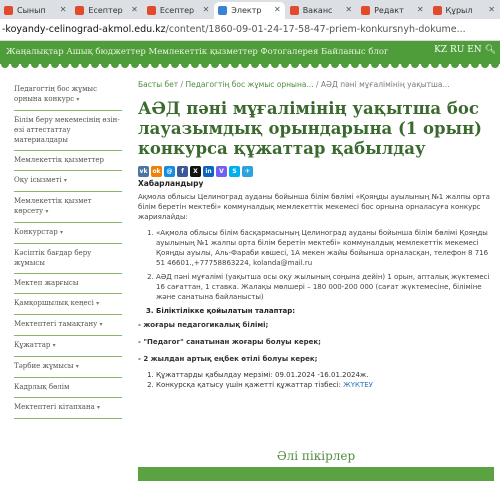 The height and width of the screenshot is (481, 500). Describe the element at coordinates (203, 325) in the screenshot. I see `requirement-line: - жоғары педагогикалық білімі;` at that location.